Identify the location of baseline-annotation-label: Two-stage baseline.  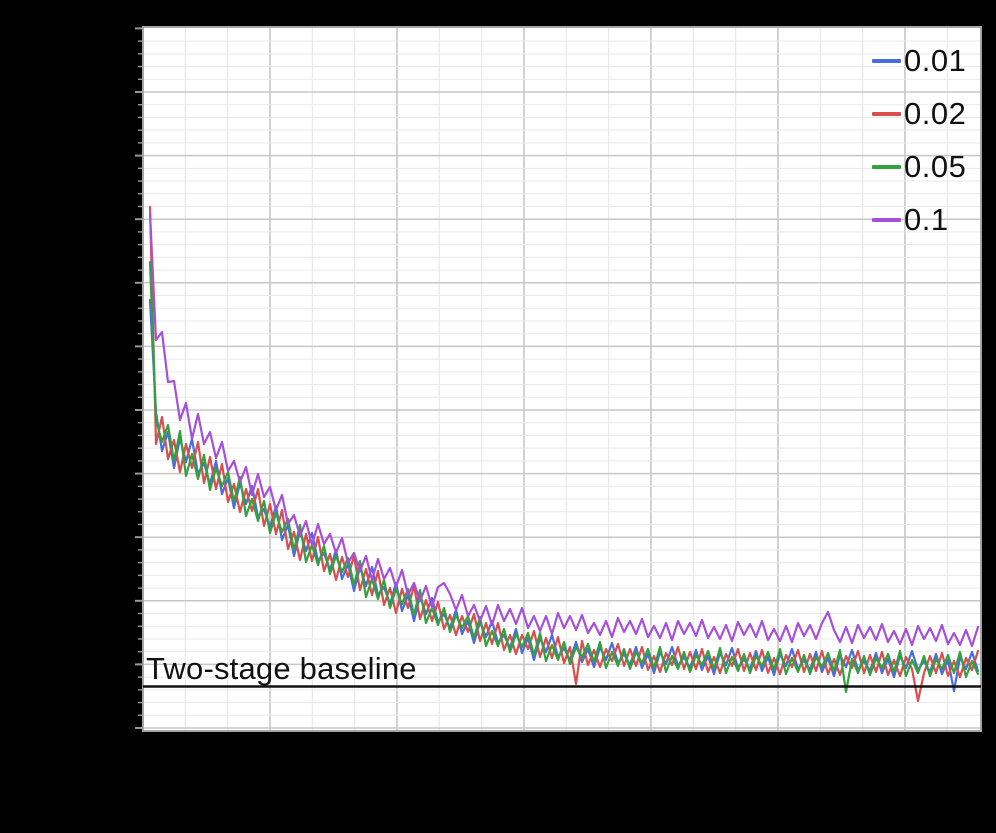
(281, 668).